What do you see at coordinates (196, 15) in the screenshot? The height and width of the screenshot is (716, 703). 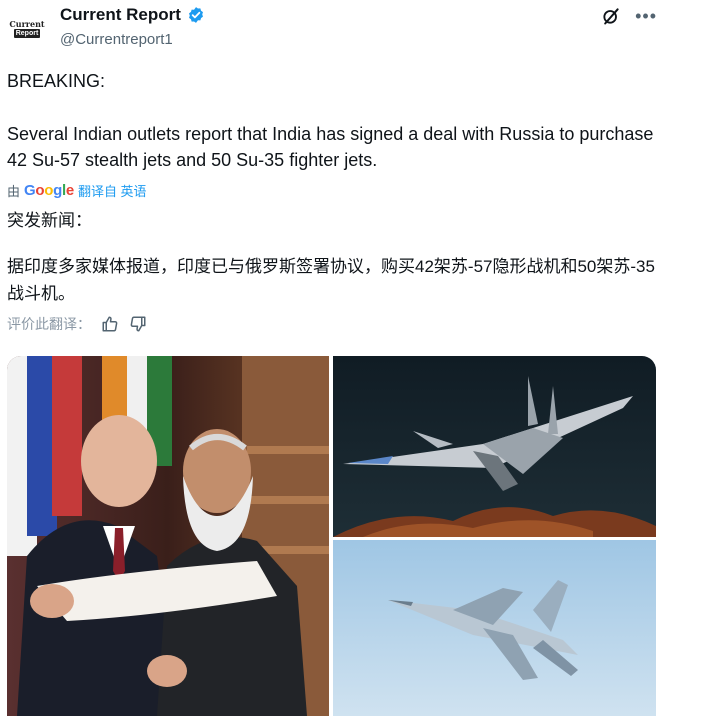 I see `verified-badge-icon` at bounding box center [196, 15].